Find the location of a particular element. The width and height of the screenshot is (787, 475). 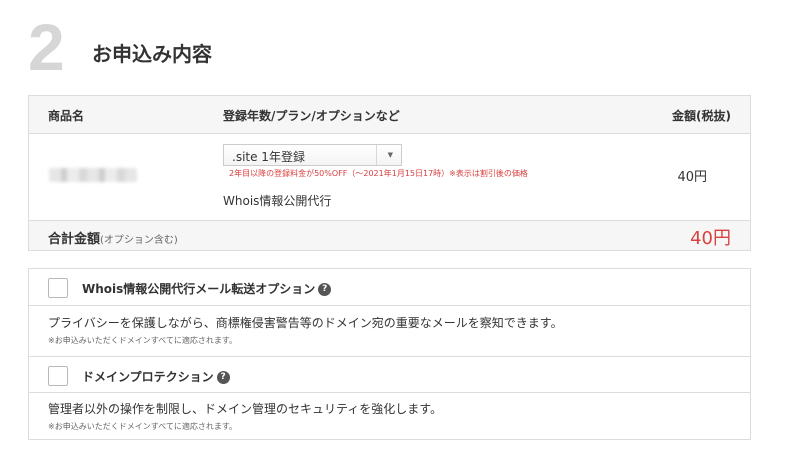

whois-mail-forward-title: Whois情報公開代行メール転送オプション? is located at coordinates (207, 288).